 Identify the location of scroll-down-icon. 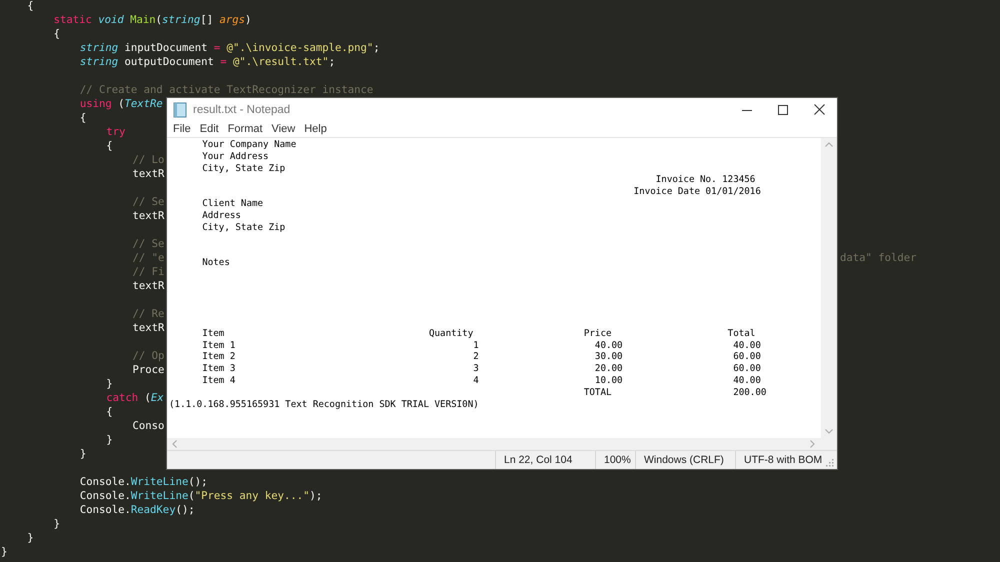
(829, 431).